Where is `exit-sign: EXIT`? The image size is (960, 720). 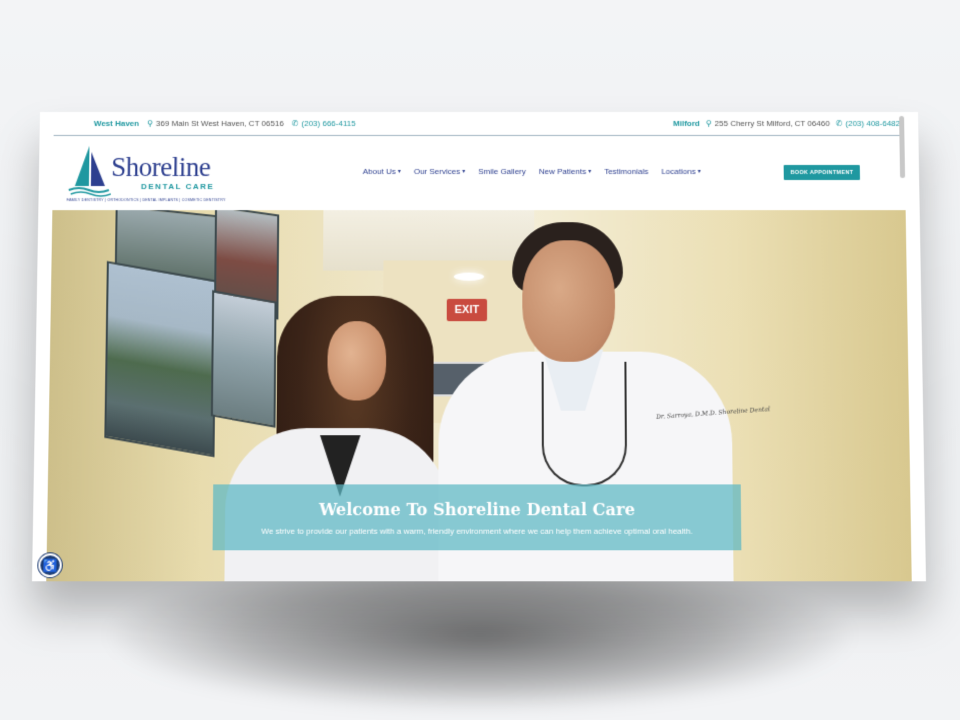 exit-sign: EXIT is located at coordinates (467, 310).